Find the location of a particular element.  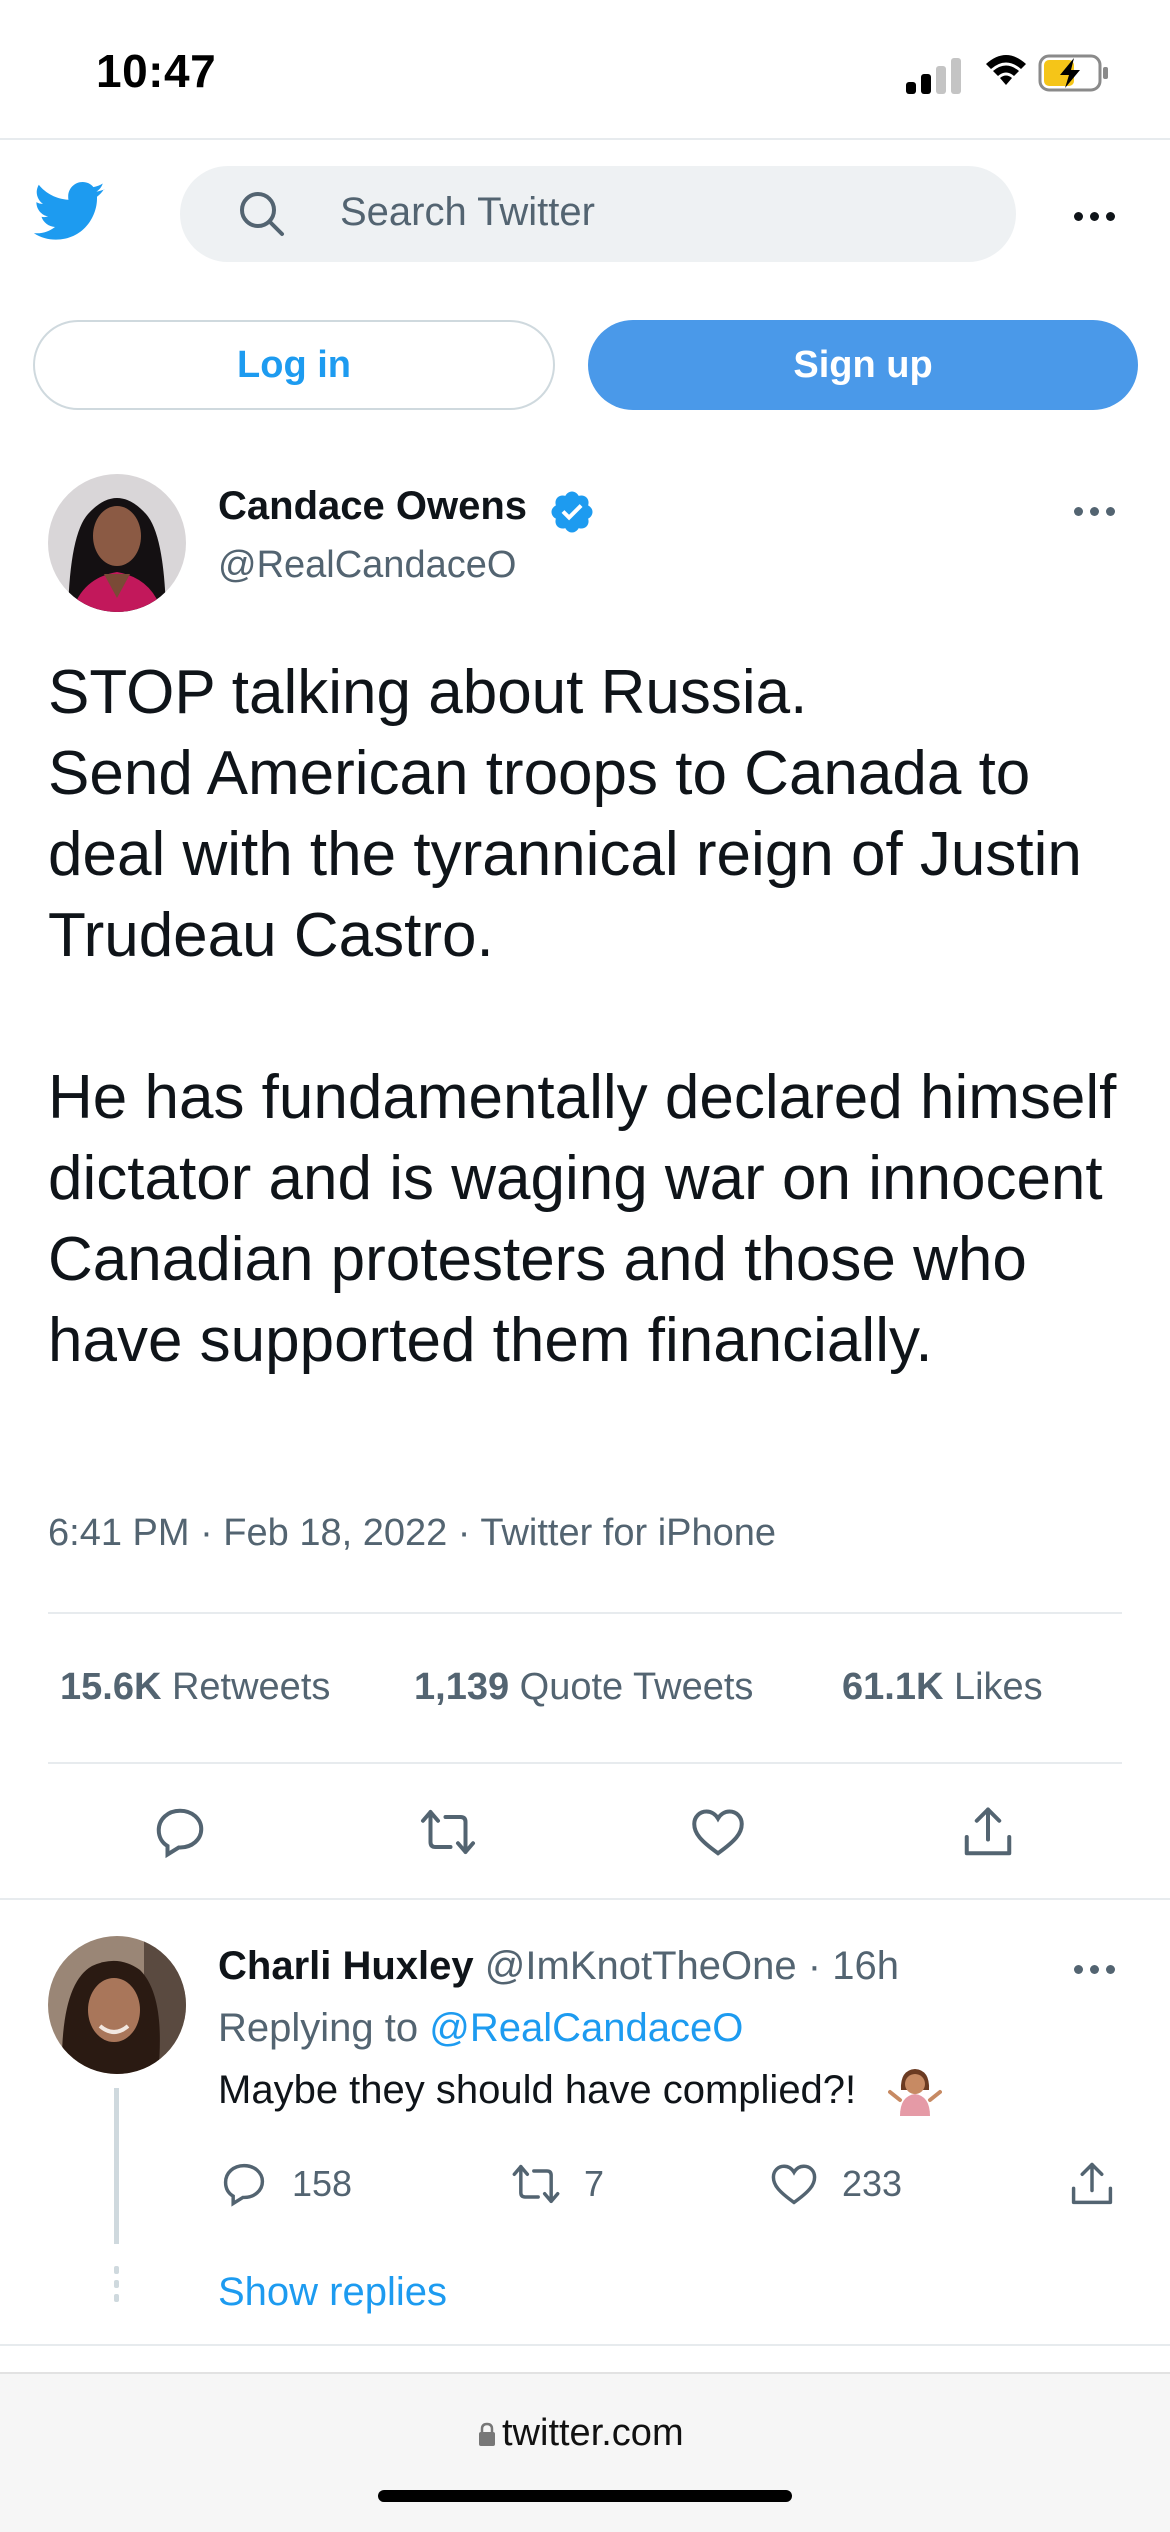

thread-line is located at coordinates (116, 2166).